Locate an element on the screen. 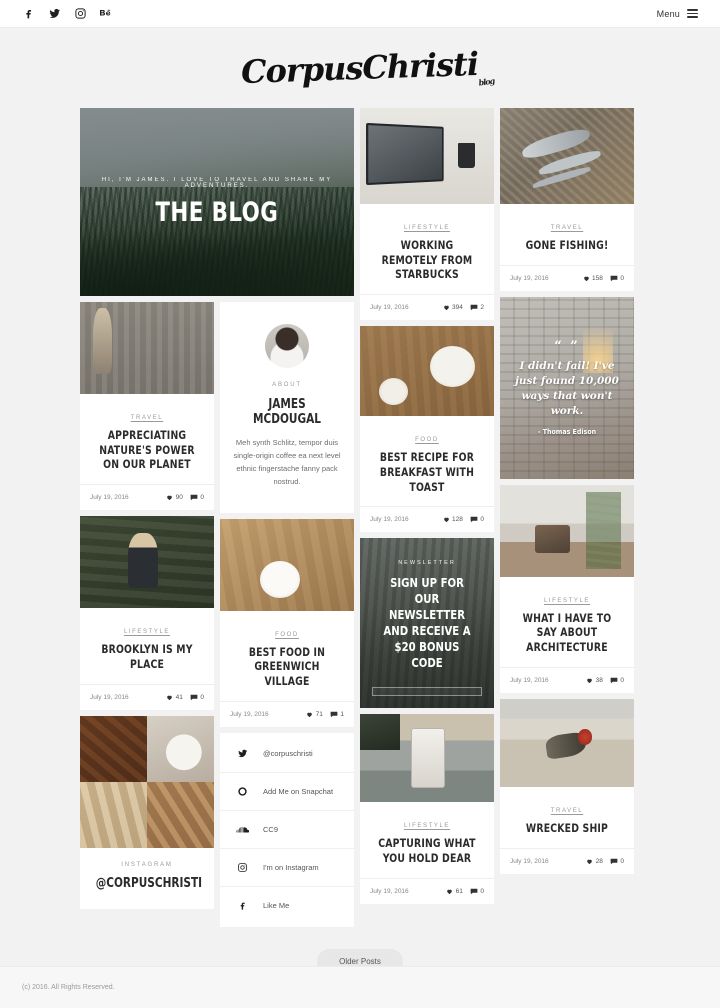  like-count: 394 is located at coordinates (453, 307).